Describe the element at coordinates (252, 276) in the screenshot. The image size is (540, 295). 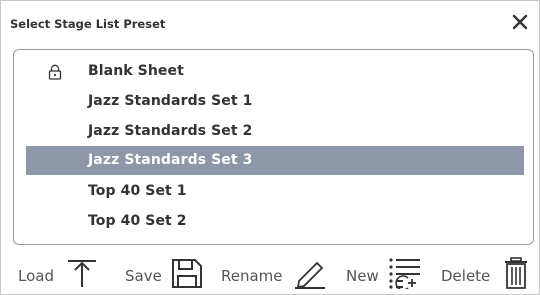
I see `rename-label: Rename` at that location.